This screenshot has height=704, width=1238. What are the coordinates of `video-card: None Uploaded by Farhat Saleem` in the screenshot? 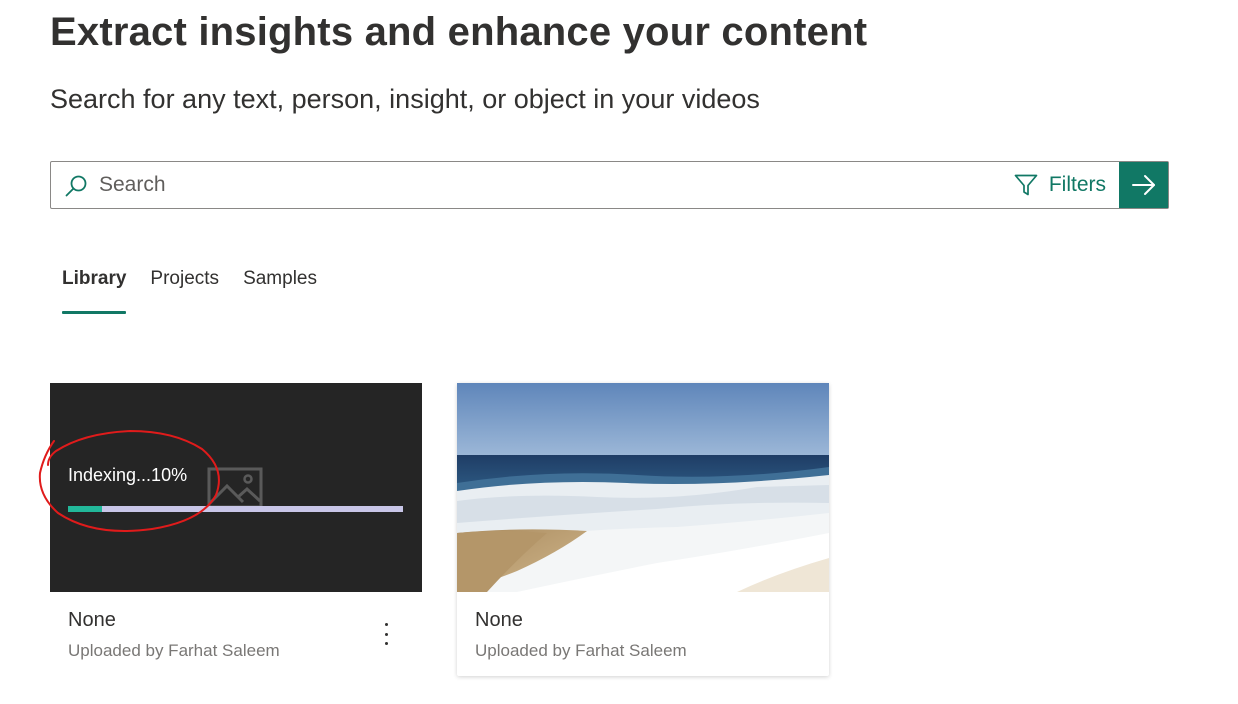 It's located at (643, 529).